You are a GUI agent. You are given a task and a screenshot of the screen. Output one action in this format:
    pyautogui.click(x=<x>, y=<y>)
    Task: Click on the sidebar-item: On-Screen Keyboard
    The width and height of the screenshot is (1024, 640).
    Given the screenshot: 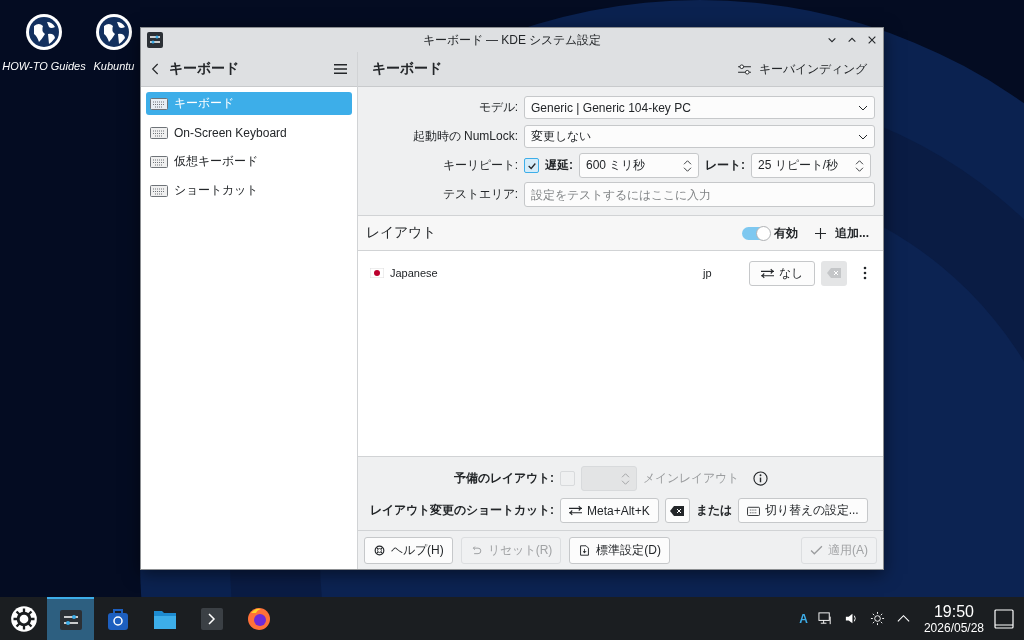 What is the action you would take?
    pyautogui.click(x=249, y=132)
    